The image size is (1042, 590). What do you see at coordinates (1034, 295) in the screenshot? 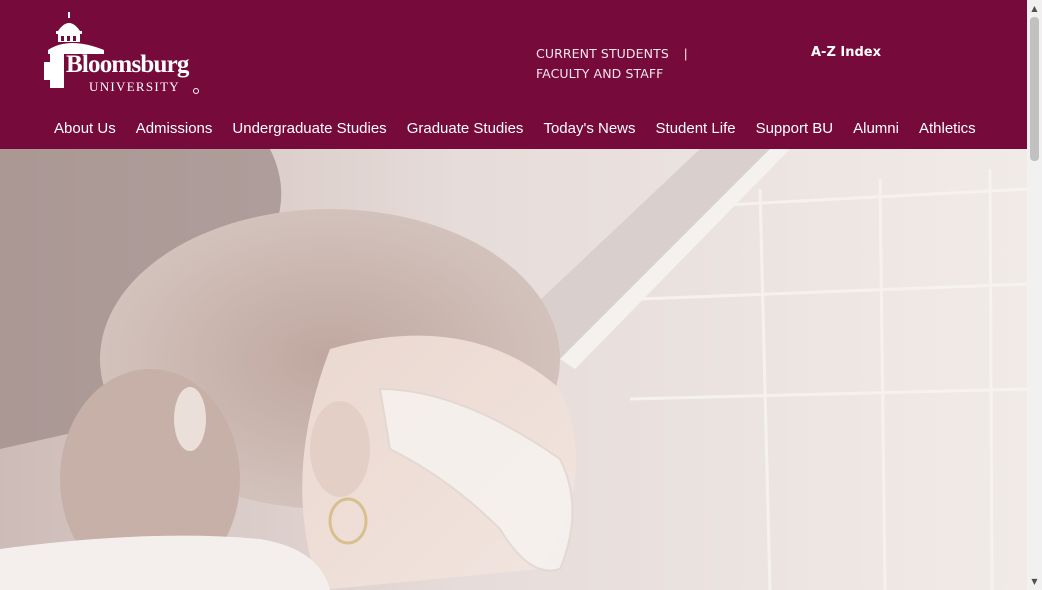
I see `vertical-scrollbar: ▲ ▼` at bounding box center [1034, 295].